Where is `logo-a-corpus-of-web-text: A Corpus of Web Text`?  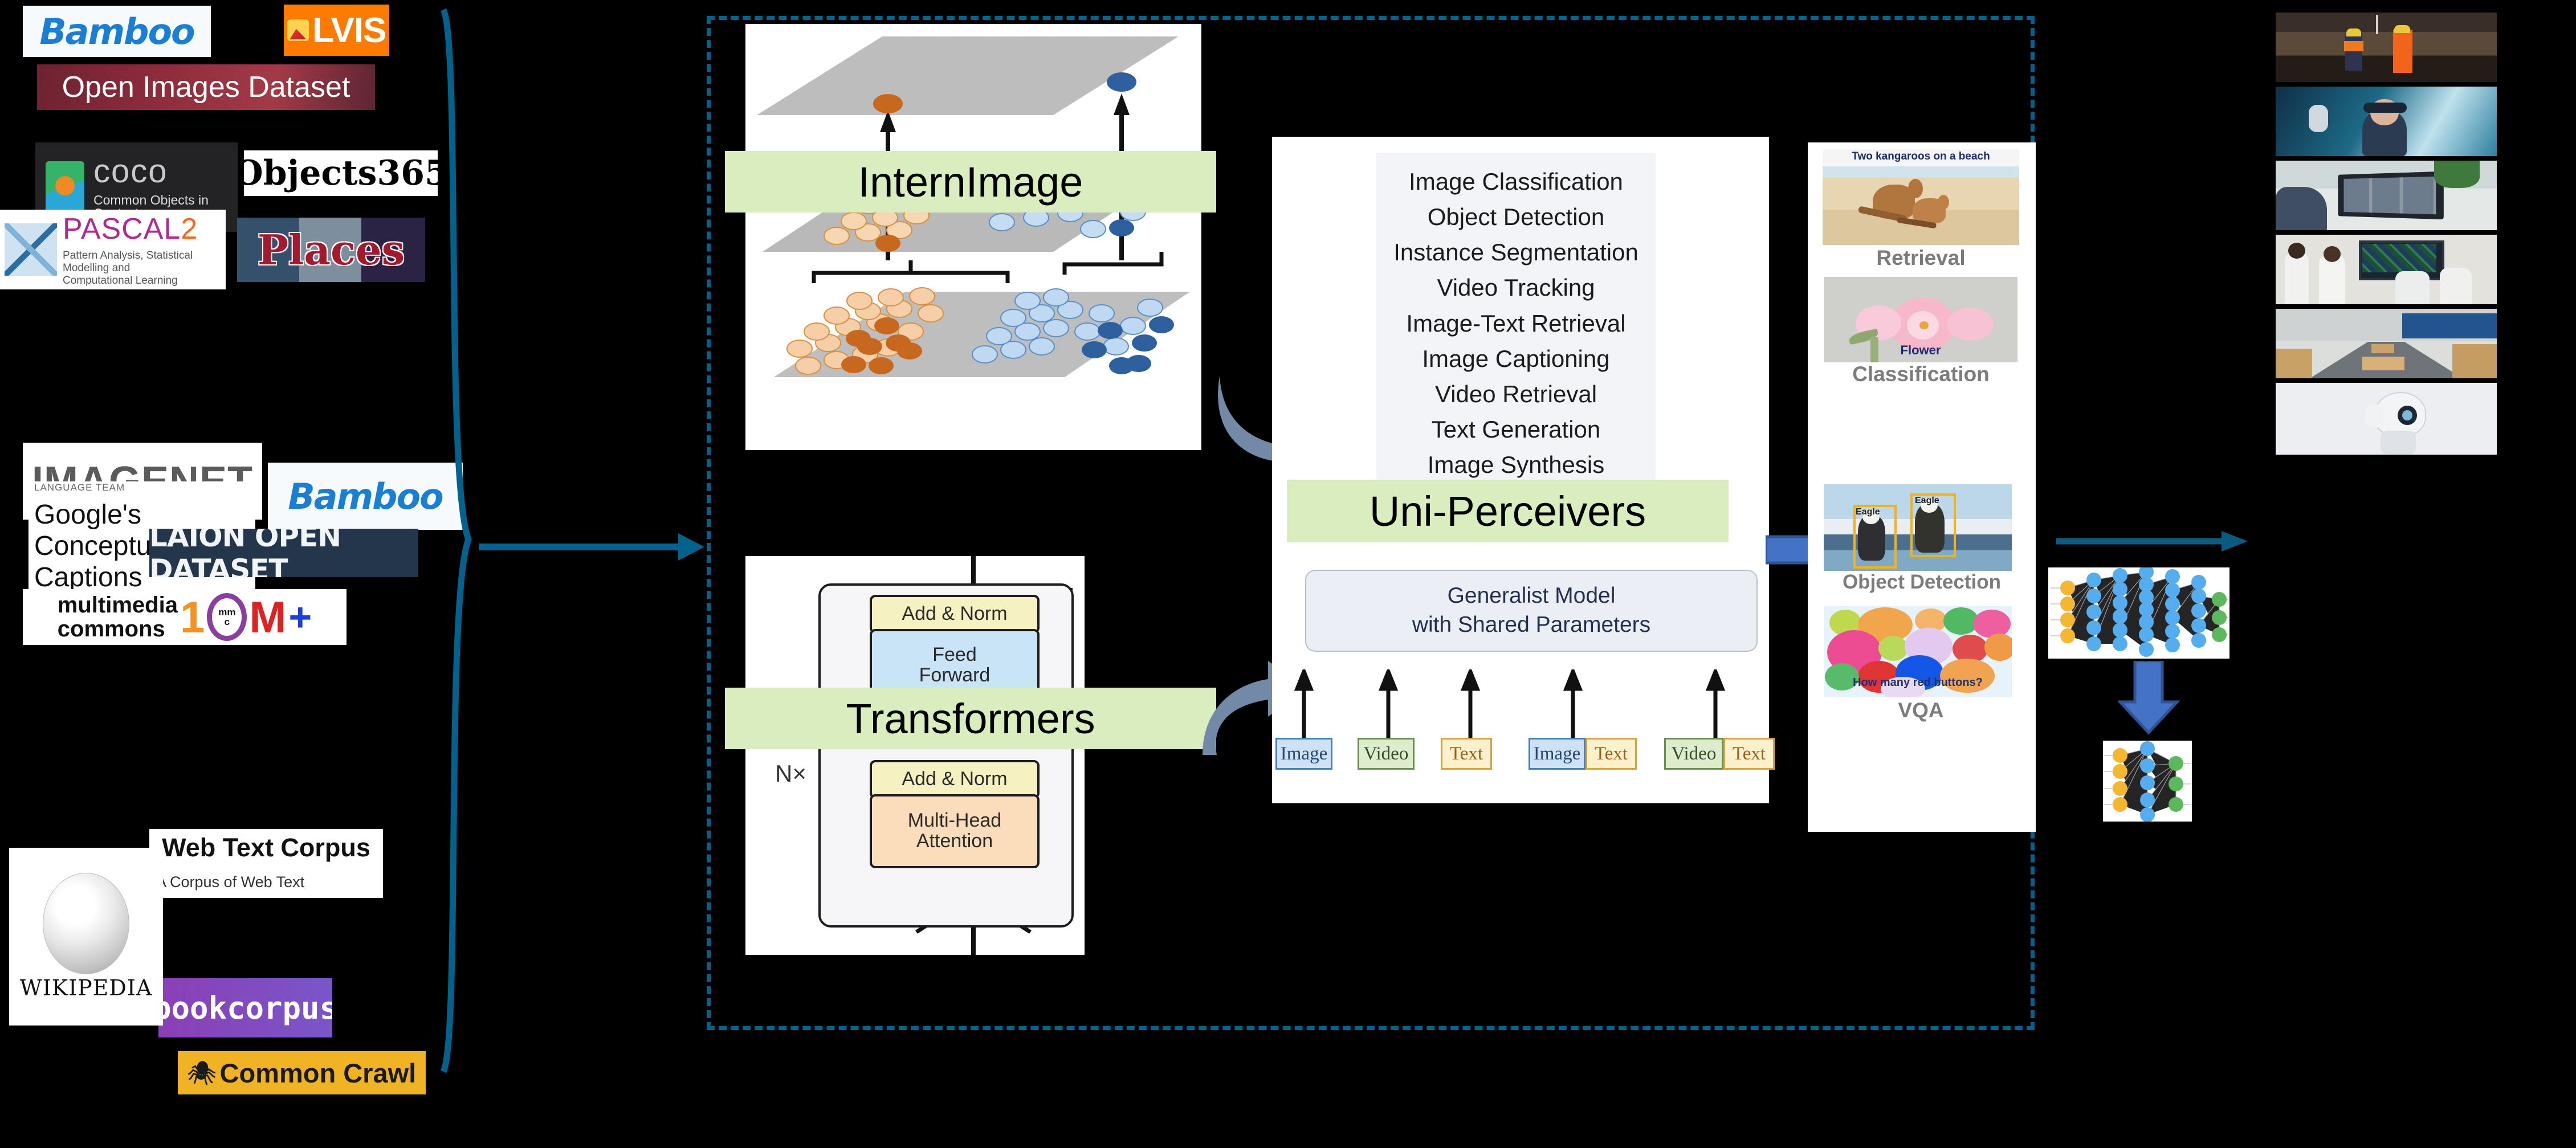
logo-a-corpus-of-web-text: A Corpus of Web Text is located at coordinates (266, 882).